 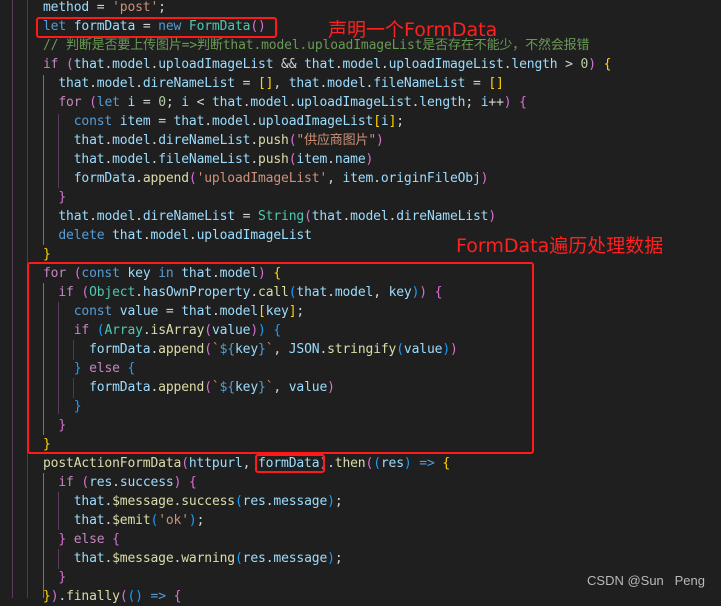 What do you see at coordinates (81, 235) in the screenshot?
I see `code-token: delete` at bounding box center [81, 235].